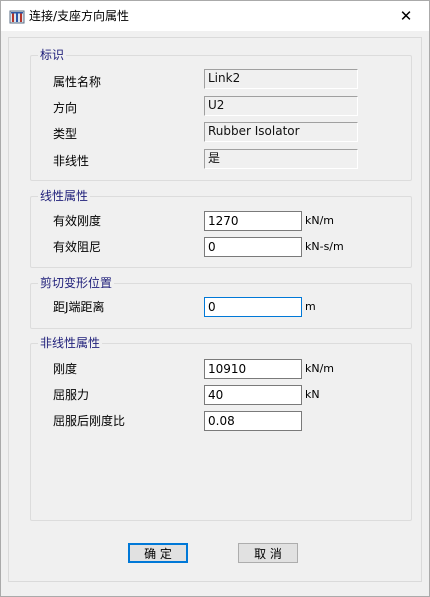  Describe the element at coordinates (158, 553) in the screenshot. I see `ok-button: 确 定` at that location.